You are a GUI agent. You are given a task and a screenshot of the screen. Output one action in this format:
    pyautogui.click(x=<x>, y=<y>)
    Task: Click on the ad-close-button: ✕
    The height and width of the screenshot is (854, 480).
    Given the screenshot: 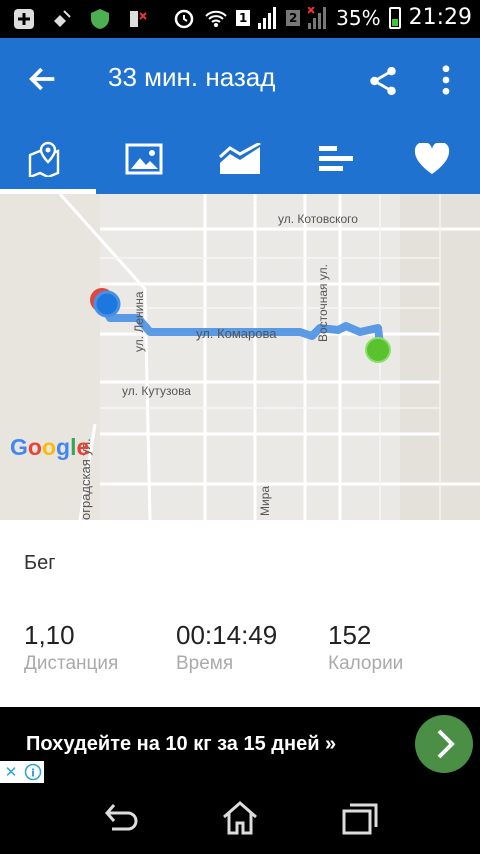 What is the action you would take?
    pyautogui.click(x=11, y=772)
    